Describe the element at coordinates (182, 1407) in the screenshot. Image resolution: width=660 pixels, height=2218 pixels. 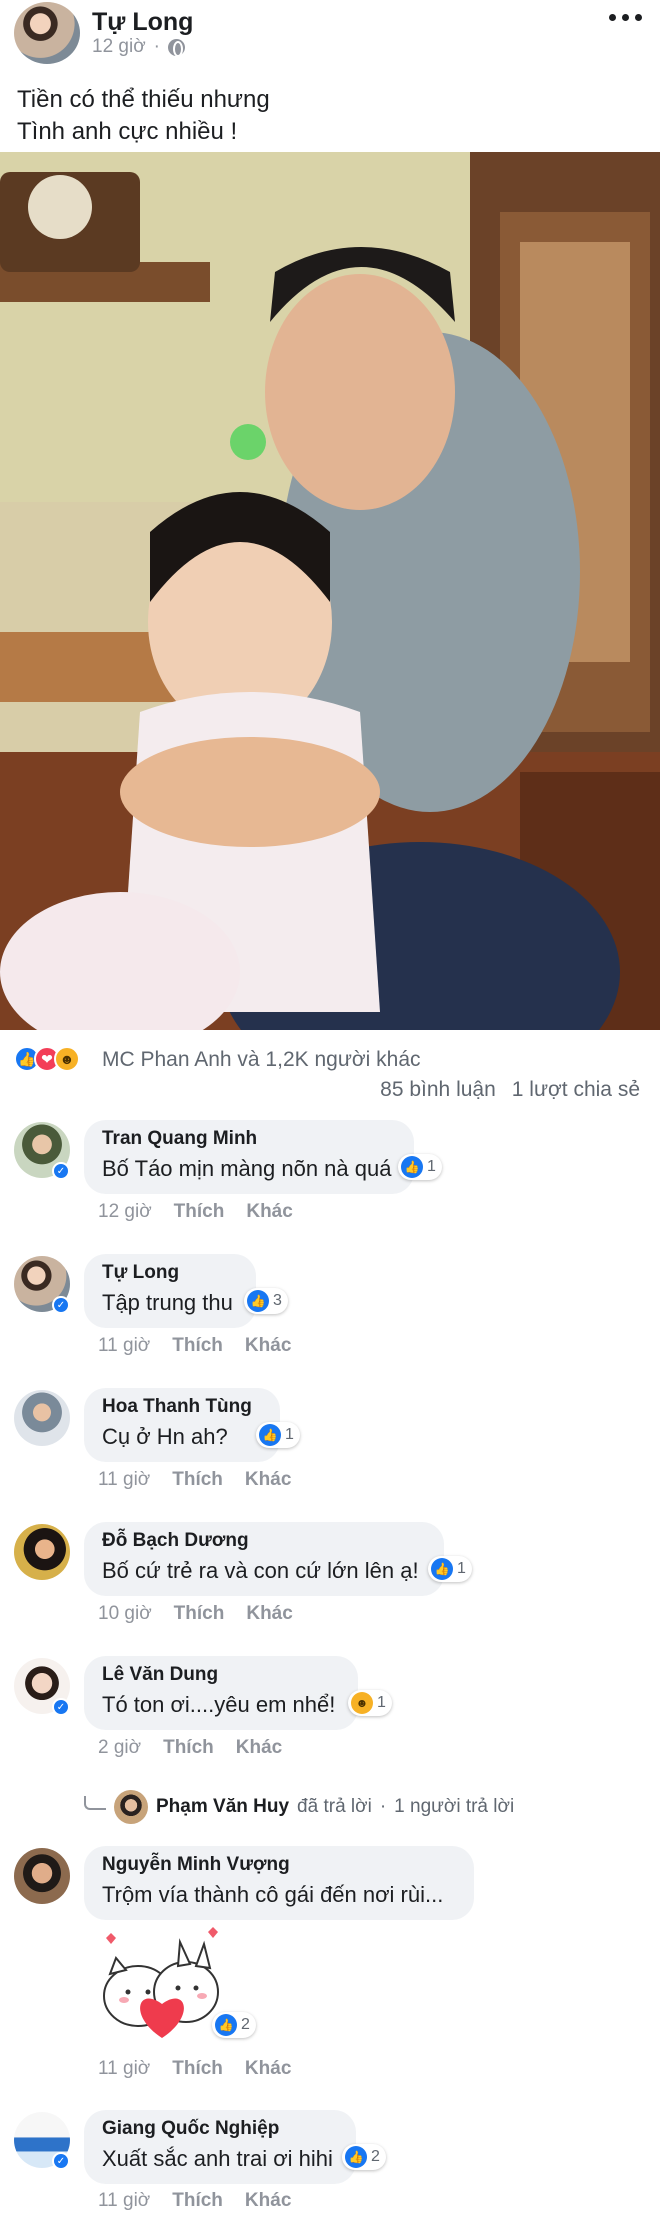
I see `comment-author: Hoa Thanh Tùng` at that location.